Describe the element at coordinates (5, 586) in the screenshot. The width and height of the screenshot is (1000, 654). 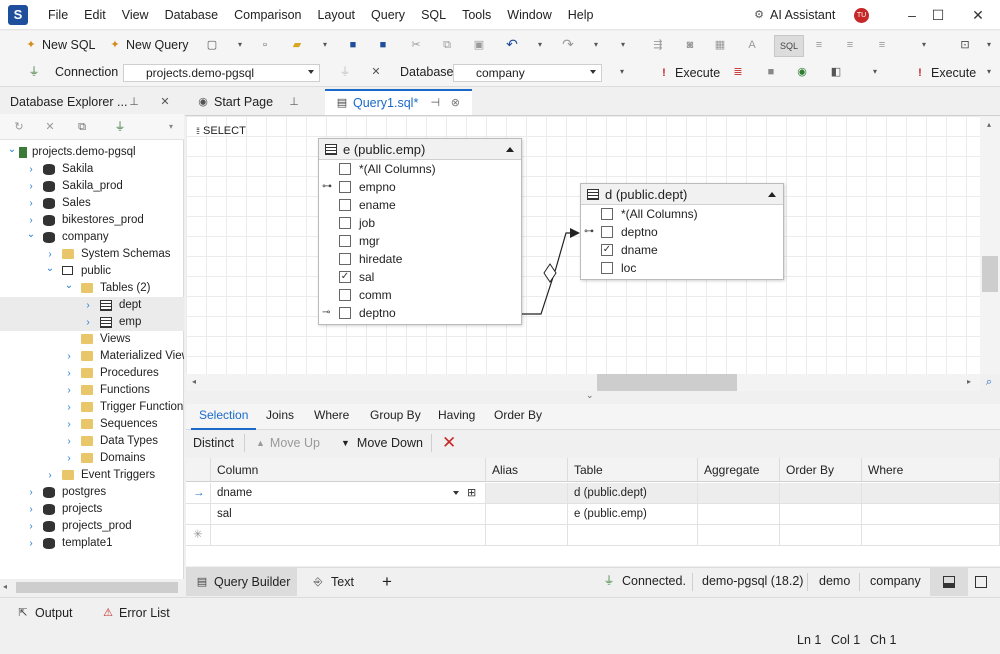
I see `scroll-left-icon: ◂` at that location.